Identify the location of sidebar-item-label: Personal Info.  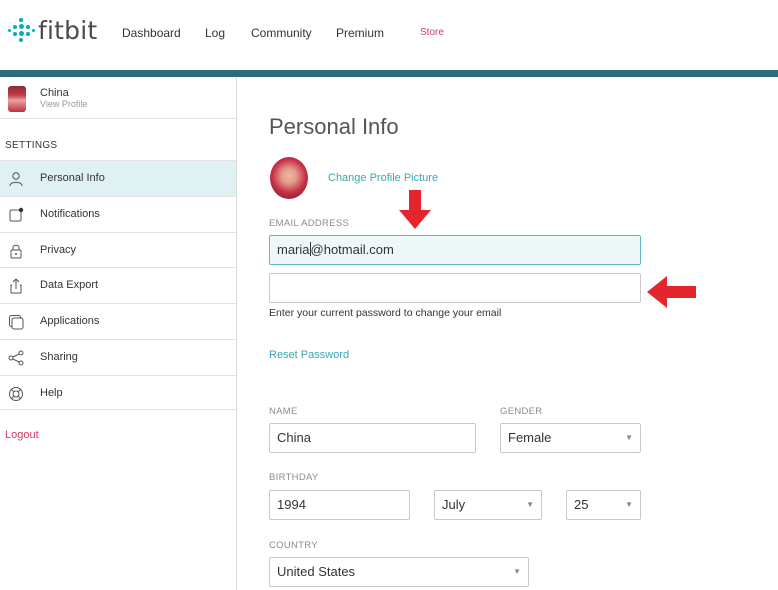
(72, 178).